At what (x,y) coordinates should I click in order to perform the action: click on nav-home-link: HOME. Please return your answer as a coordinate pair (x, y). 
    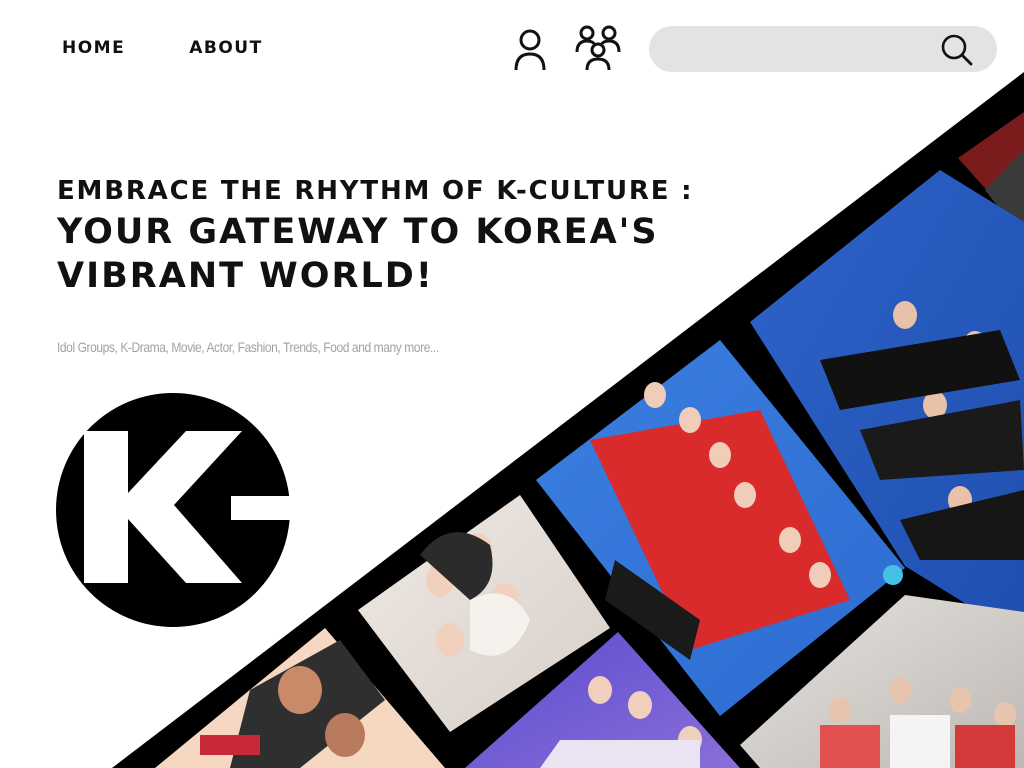
    Looking at the image, I should click on (93, 48).